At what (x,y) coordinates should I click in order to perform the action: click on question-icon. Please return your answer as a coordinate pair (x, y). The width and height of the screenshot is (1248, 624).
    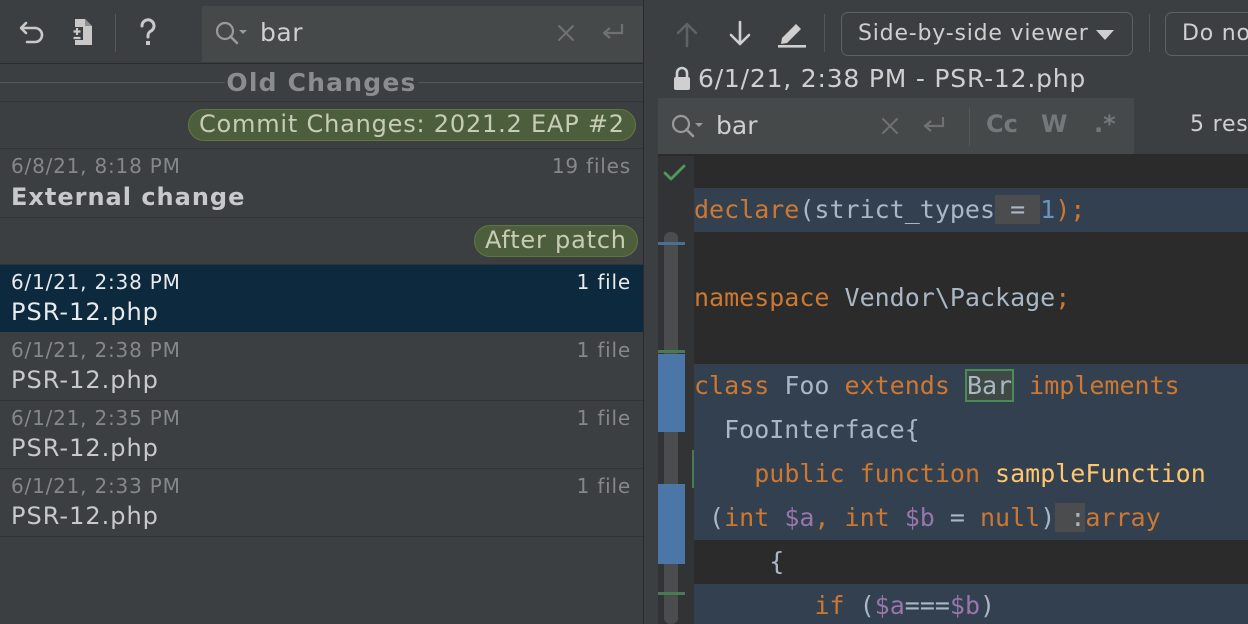
    Looking at the image, I should click on (148, 31).